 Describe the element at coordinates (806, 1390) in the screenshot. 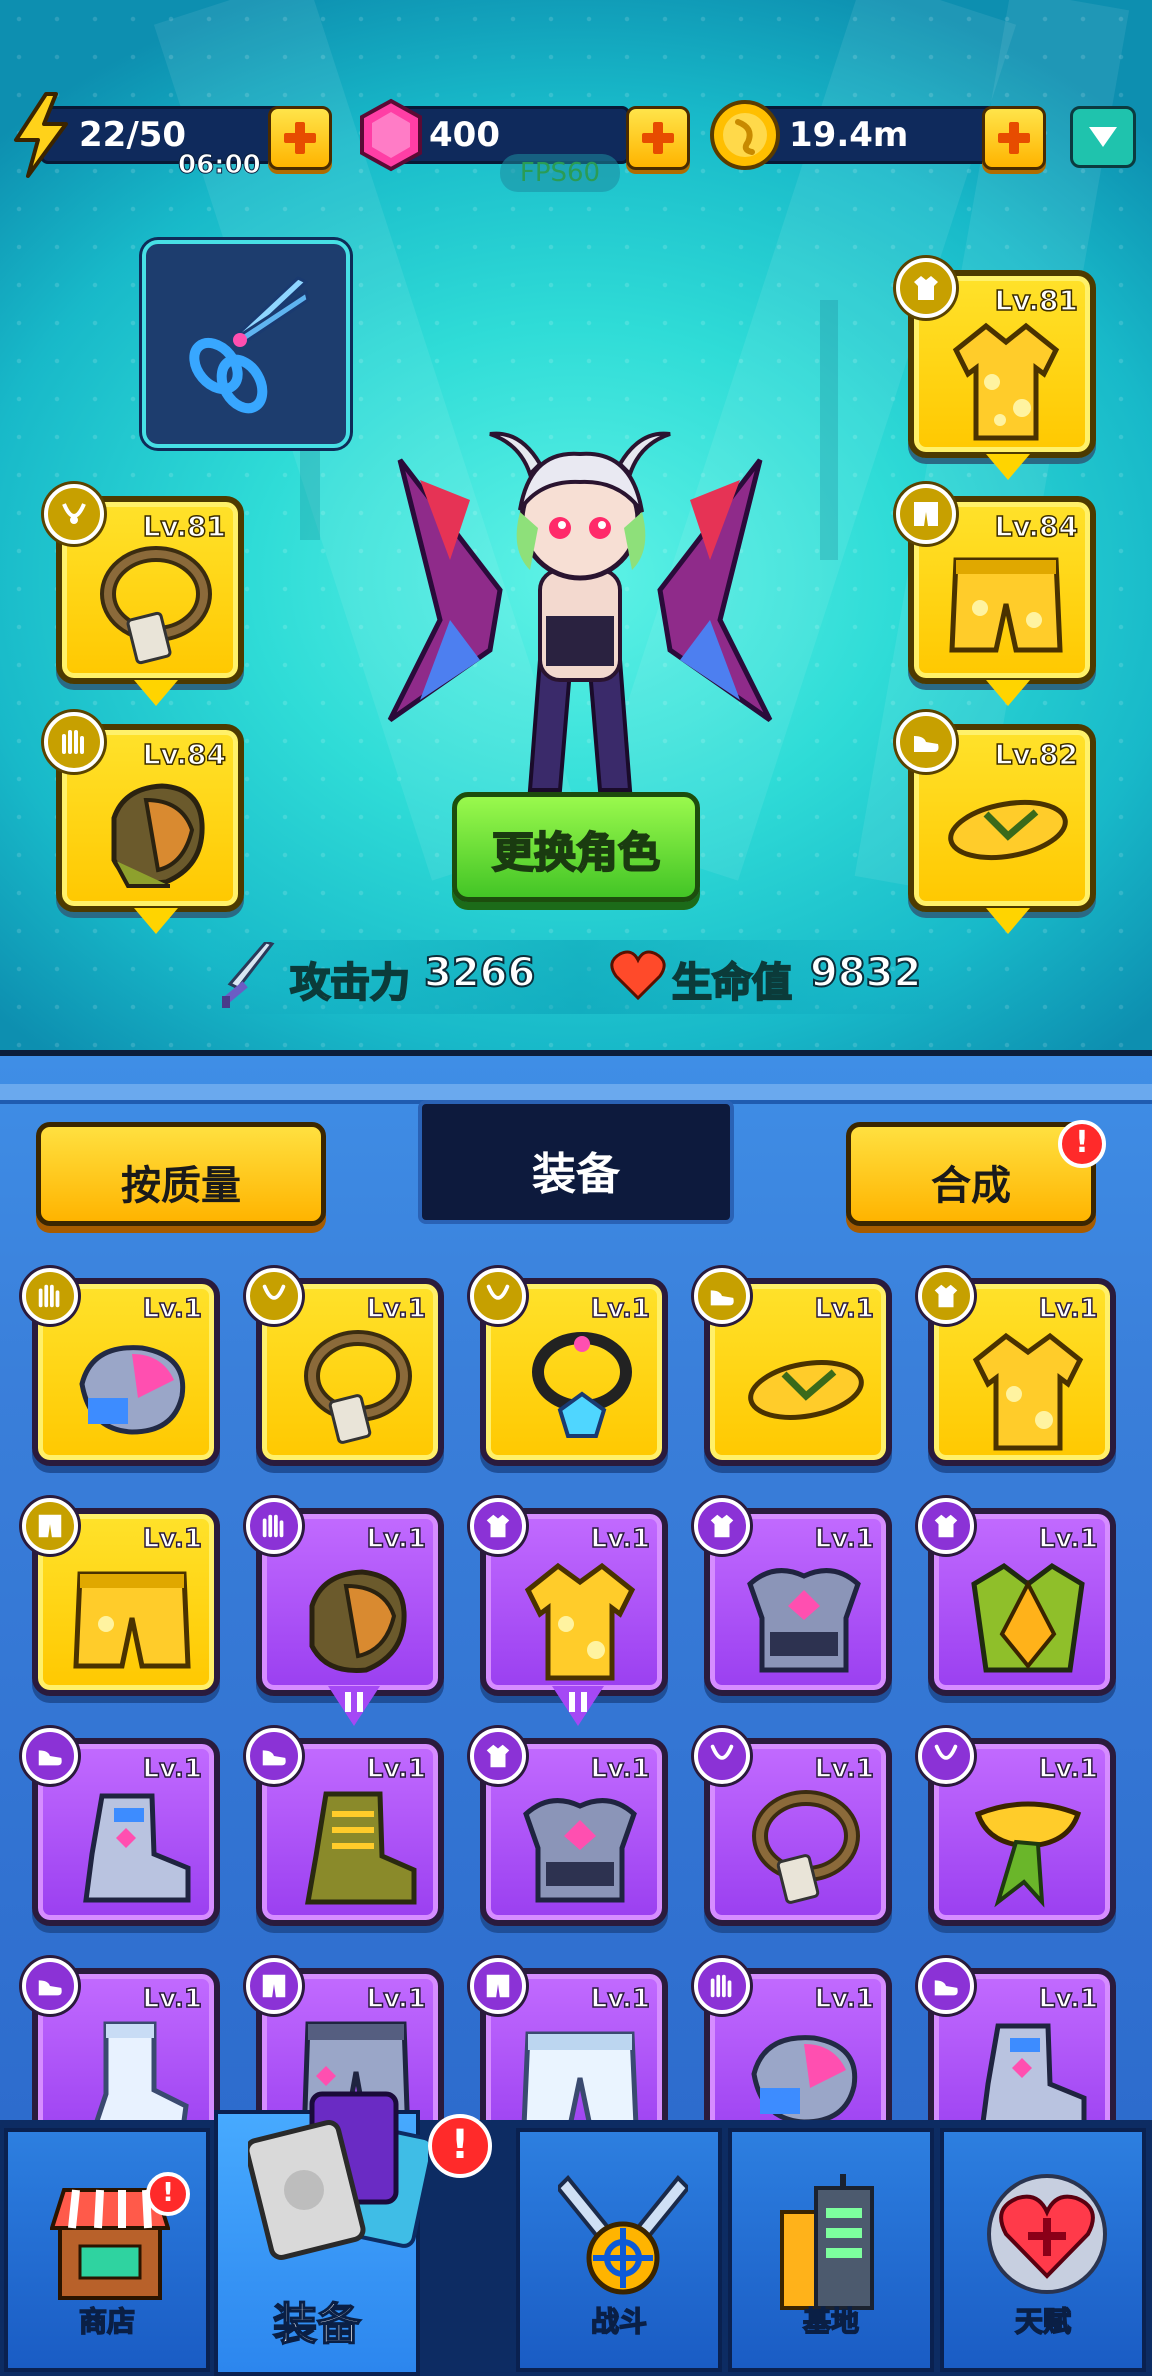

I see `sandals-yellow-icon` at that location.